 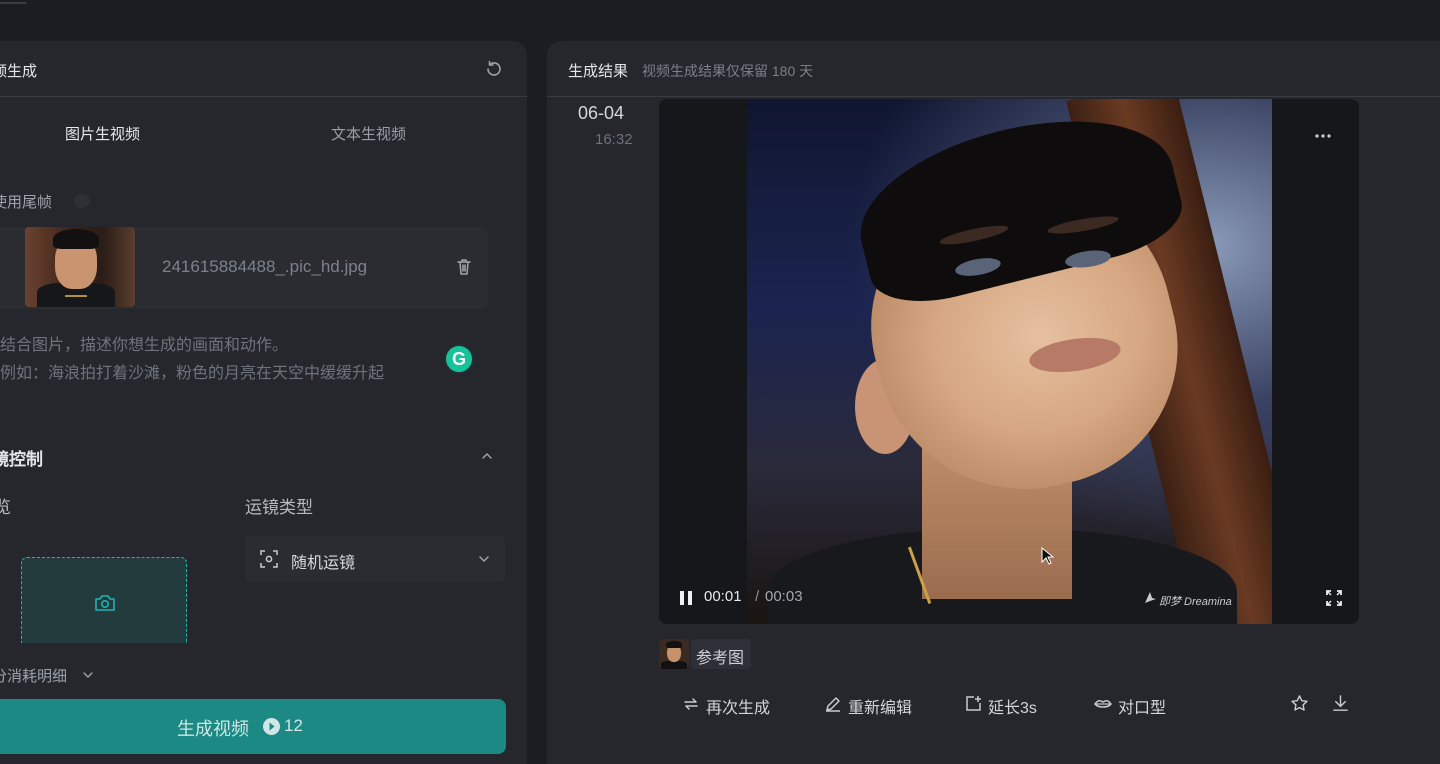 What do you see at coordinates (464, 267) in the screenshot?
I see `trash-icon` at bounding box center [464, 267].